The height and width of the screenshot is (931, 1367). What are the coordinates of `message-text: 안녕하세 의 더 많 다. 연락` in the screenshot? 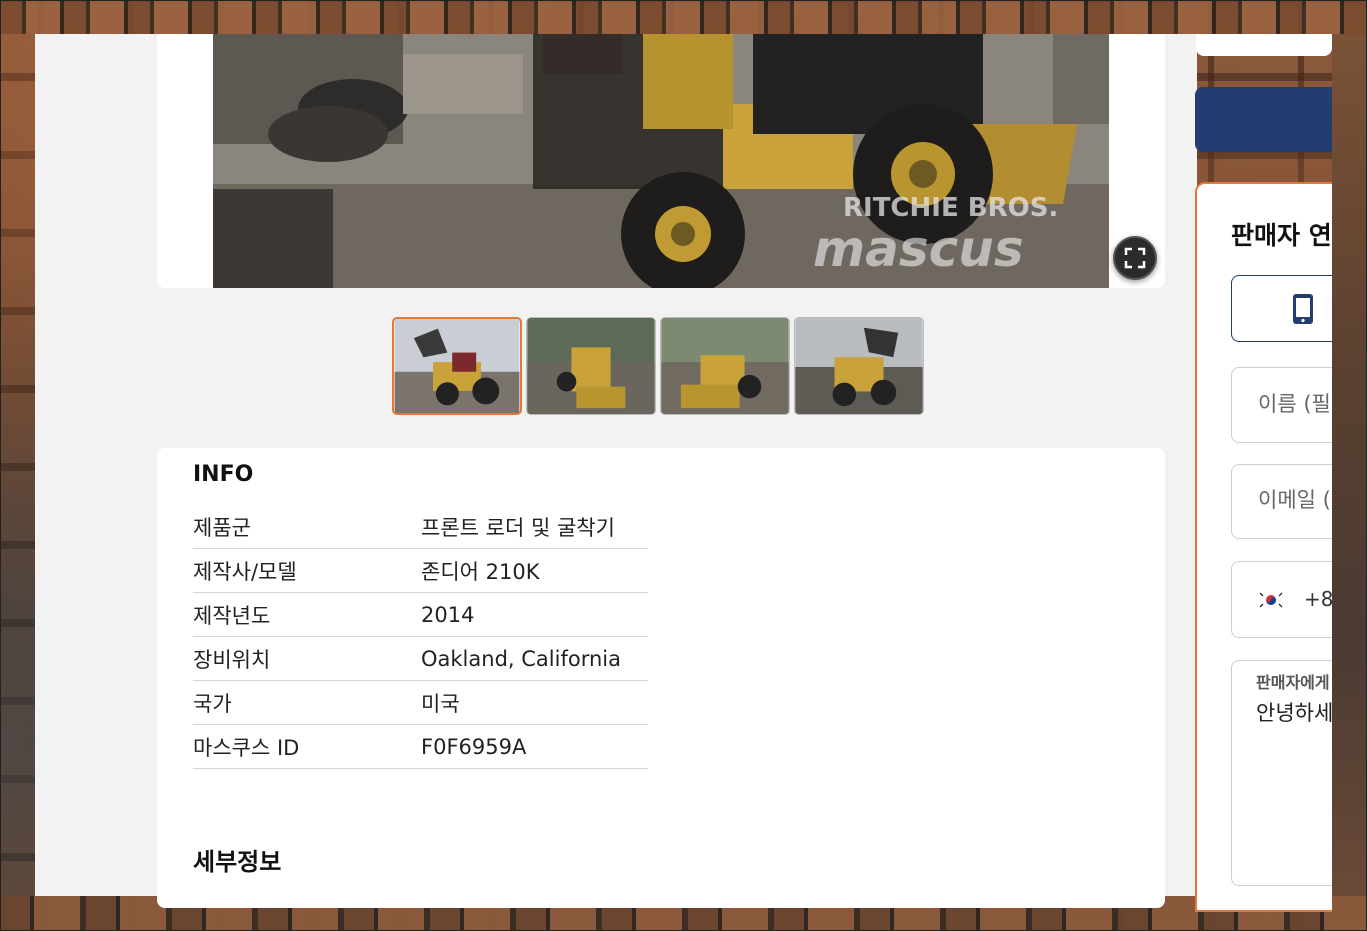 It's located at (1294, 713).